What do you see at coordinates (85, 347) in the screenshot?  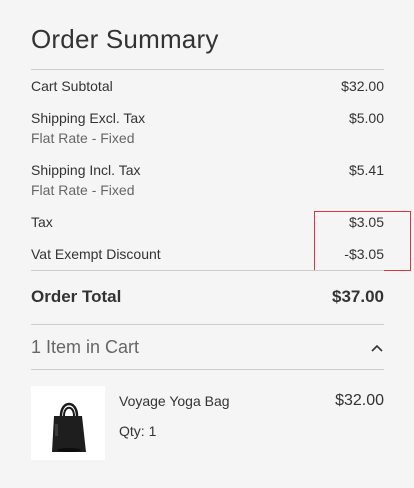 I see `items-in-cart-label: 1 Item in Cart` at bounding box center [85, 347].